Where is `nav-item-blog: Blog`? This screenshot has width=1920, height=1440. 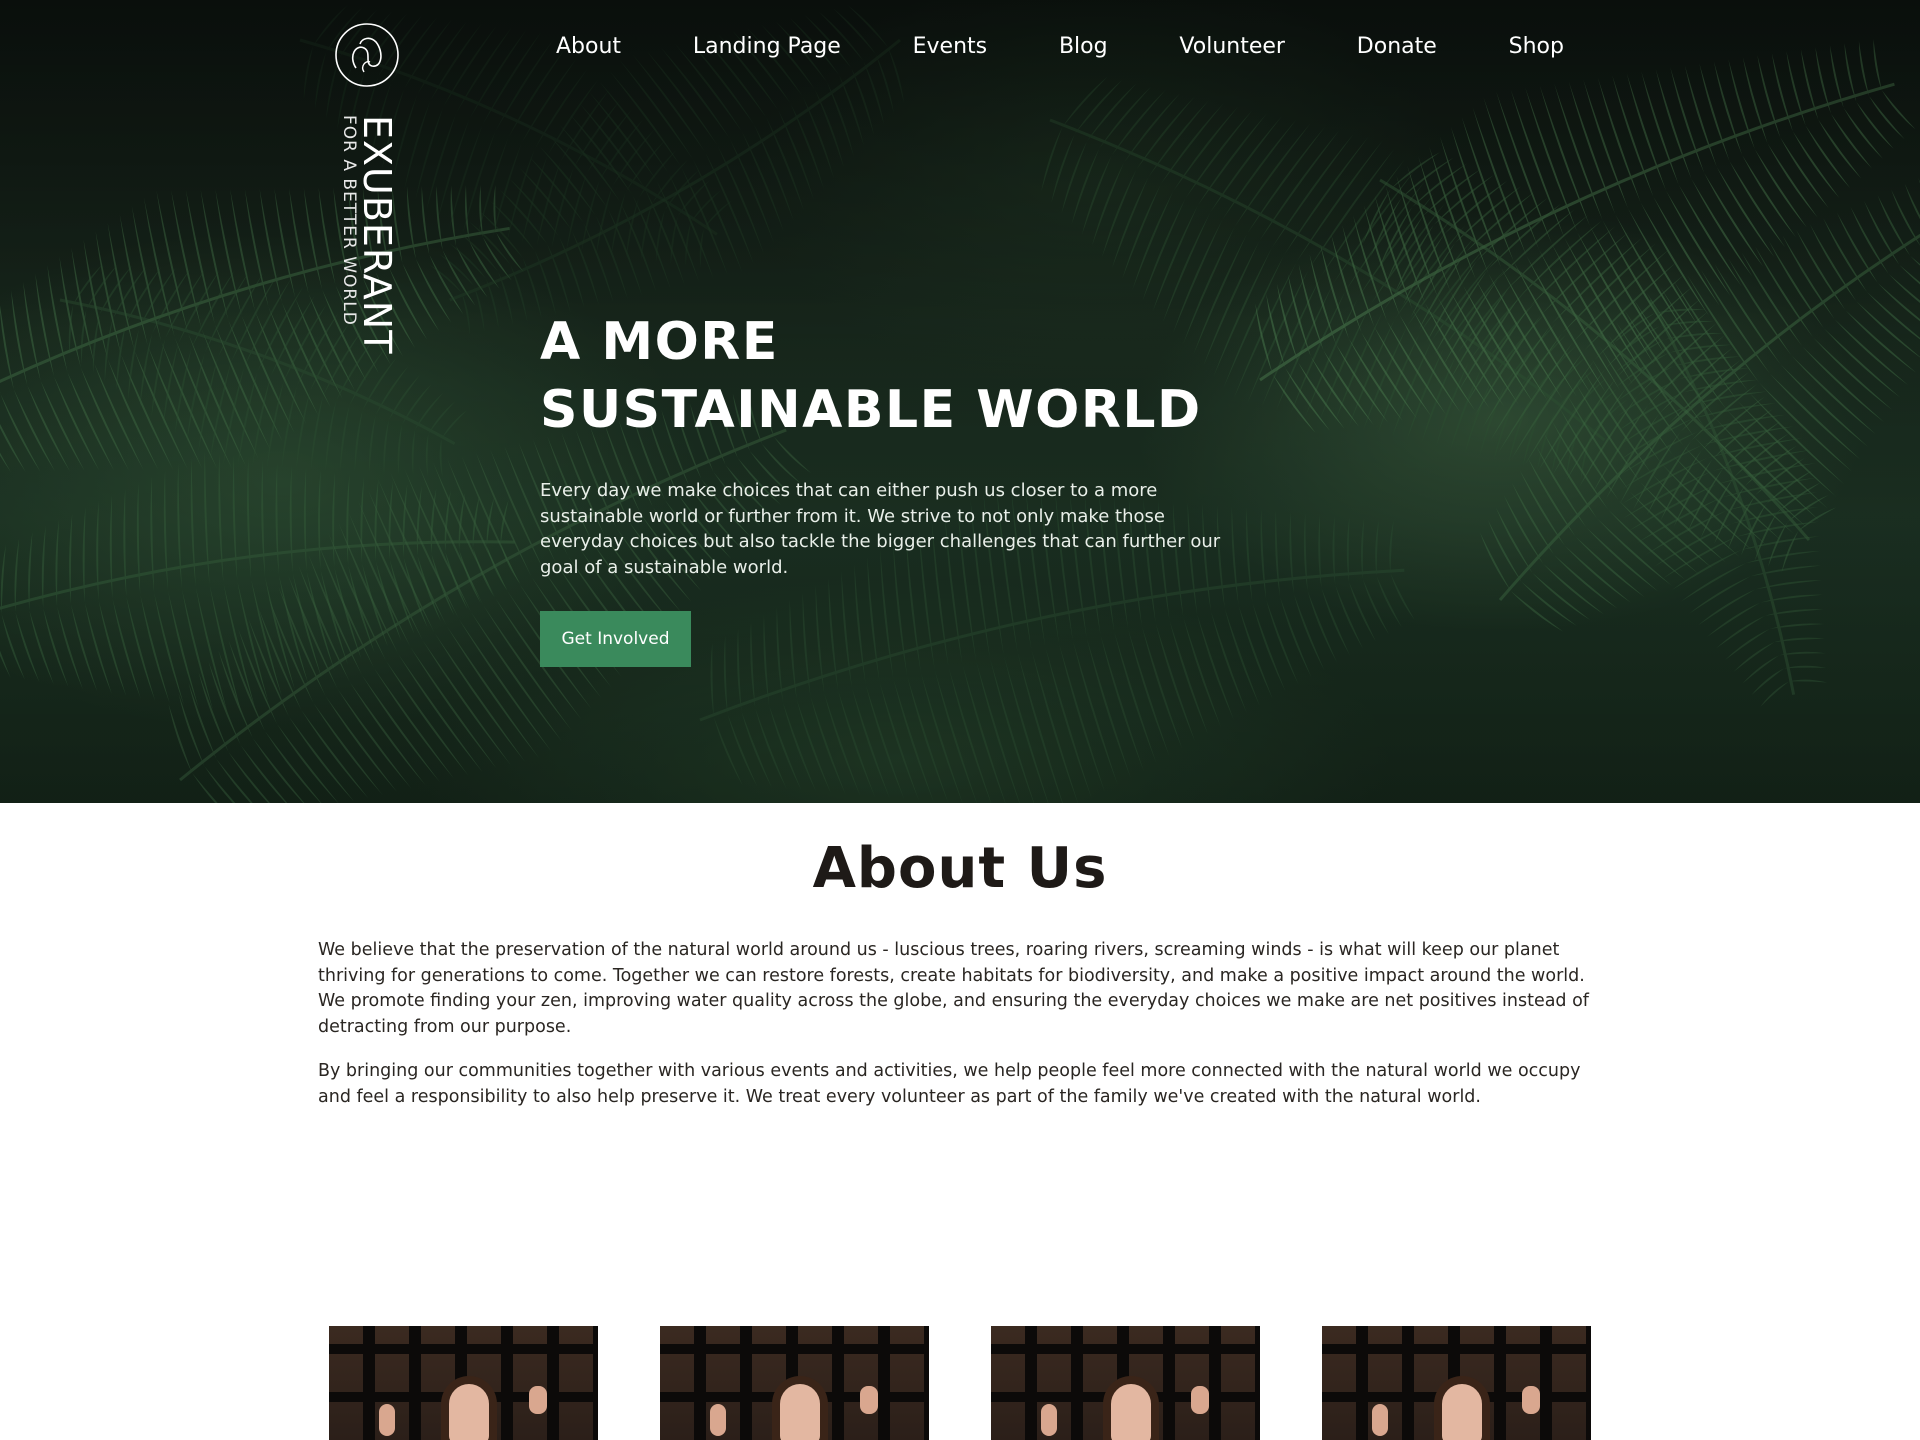
nav-item-blog: Blog is located at coordinates (1083, 48).